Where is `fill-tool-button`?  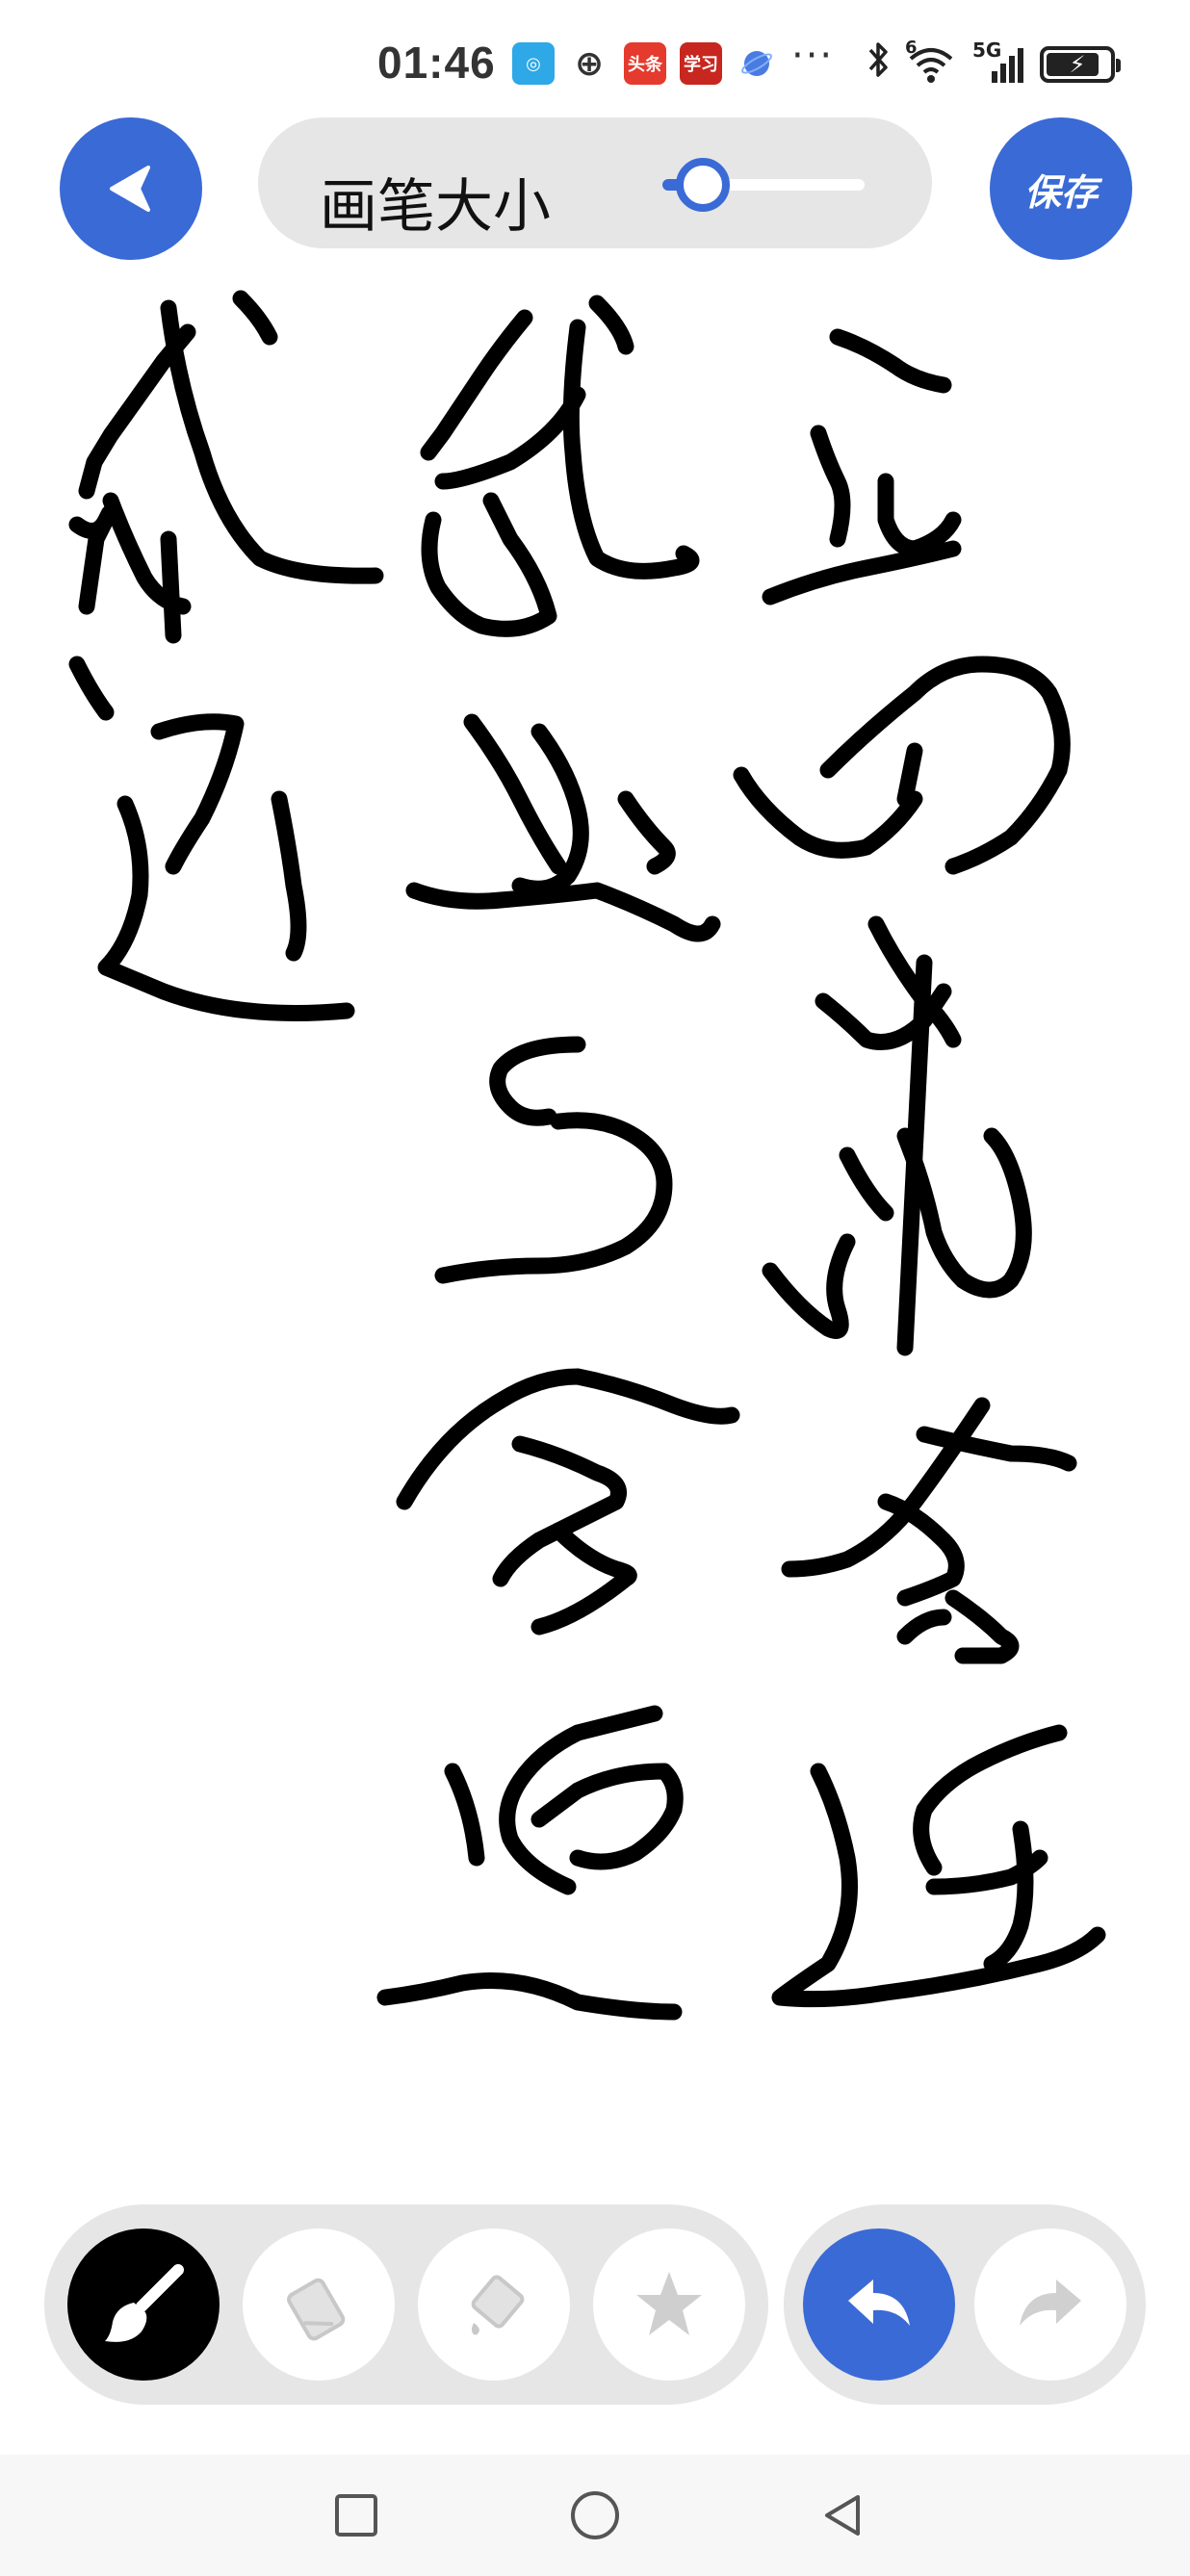
fill-tool-button is located at coordinates (494, 2304).